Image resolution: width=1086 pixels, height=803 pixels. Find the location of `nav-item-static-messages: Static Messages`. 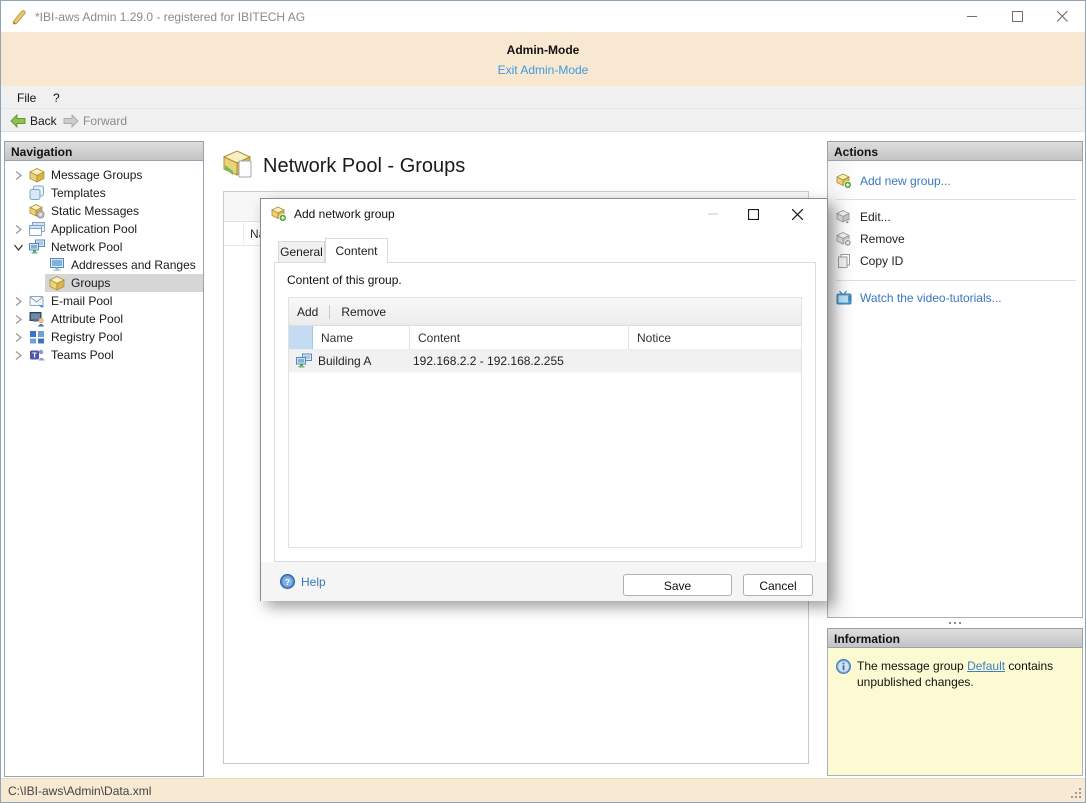

nav-item-static-messages: Static Messages is located at coordinates (104, 211).